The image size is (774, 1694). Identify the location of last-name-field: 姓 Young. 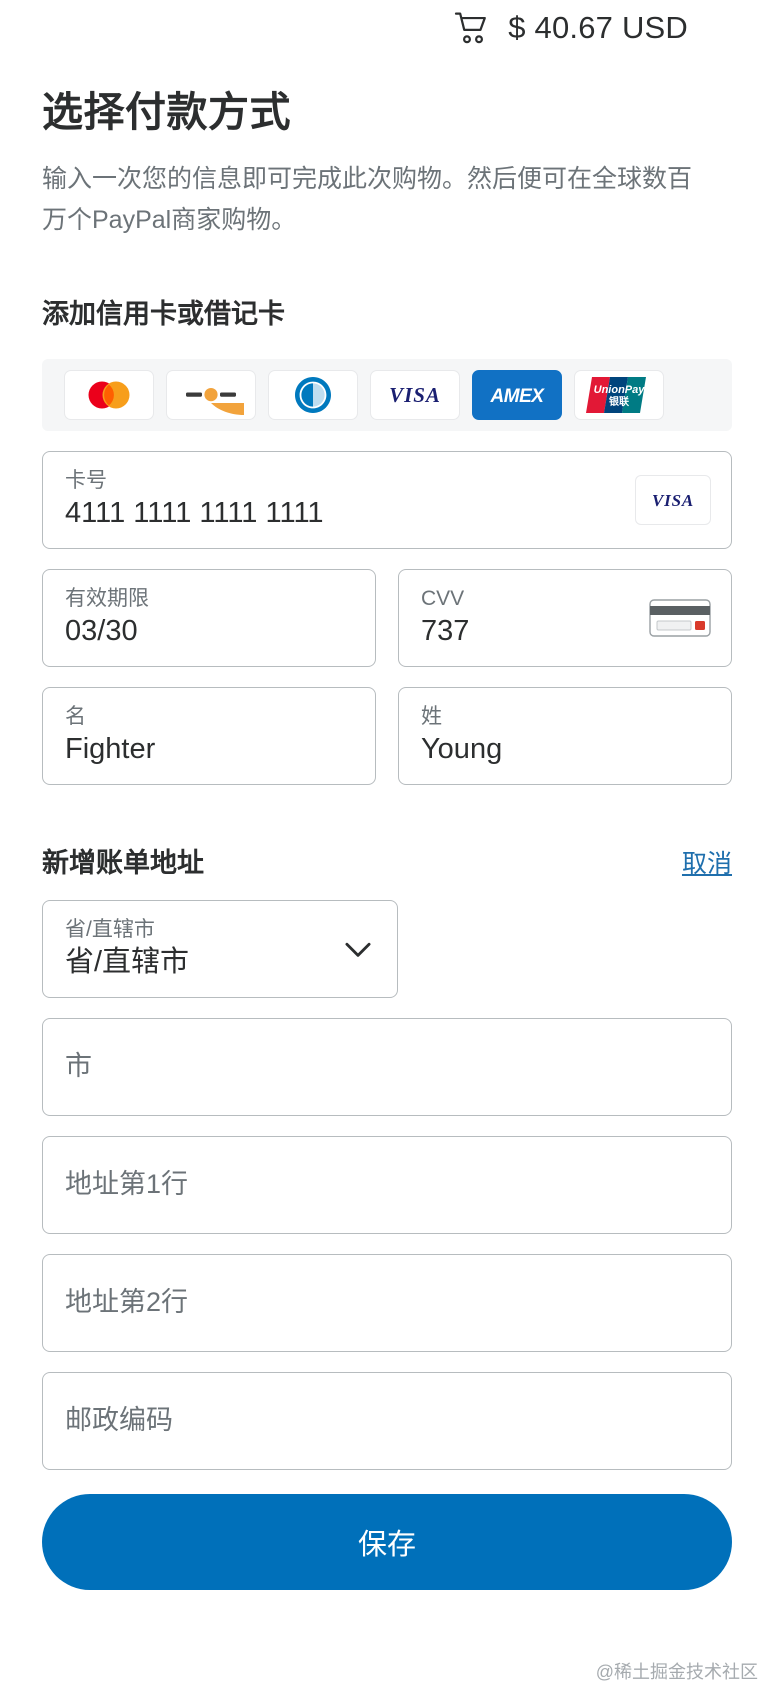
(565, 735).